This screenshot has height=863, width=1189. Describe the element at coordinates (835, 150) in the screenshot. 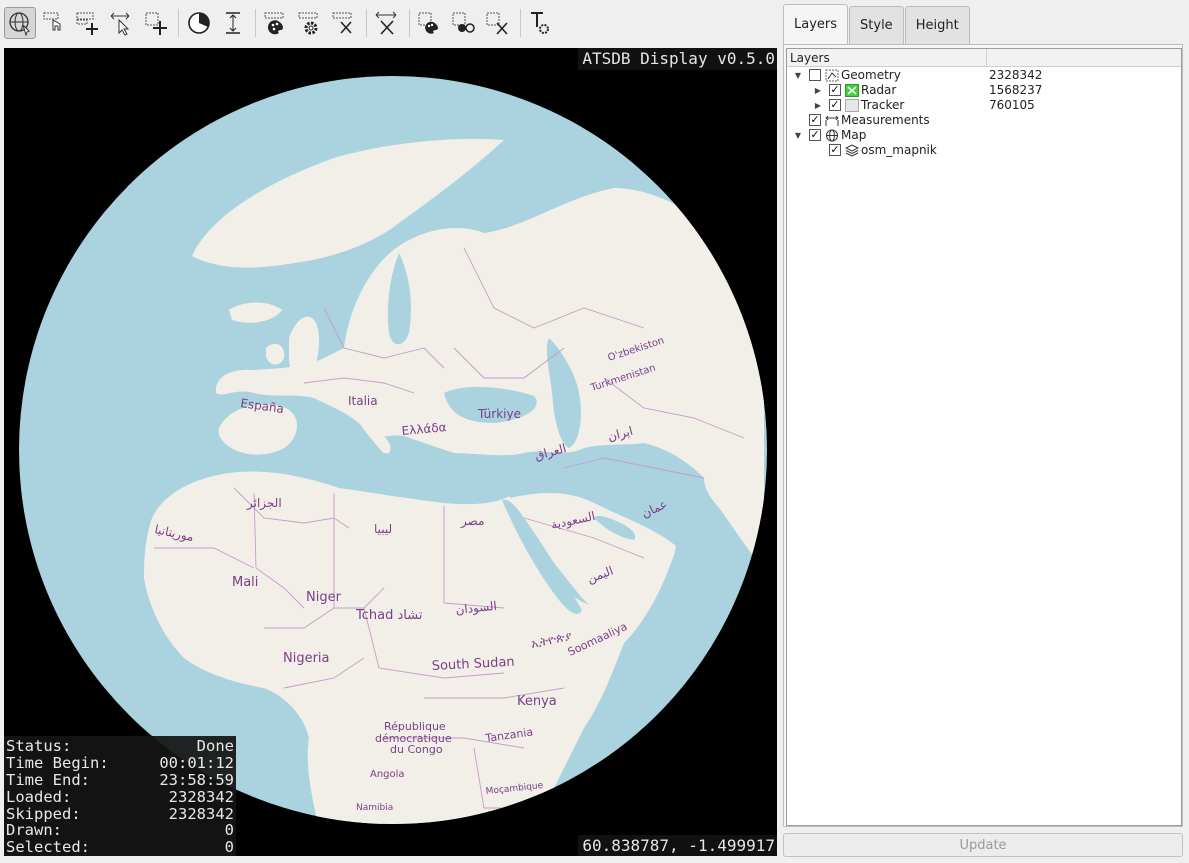

I see `layer-checkbox-osm-mapnik: ✓` at that location.